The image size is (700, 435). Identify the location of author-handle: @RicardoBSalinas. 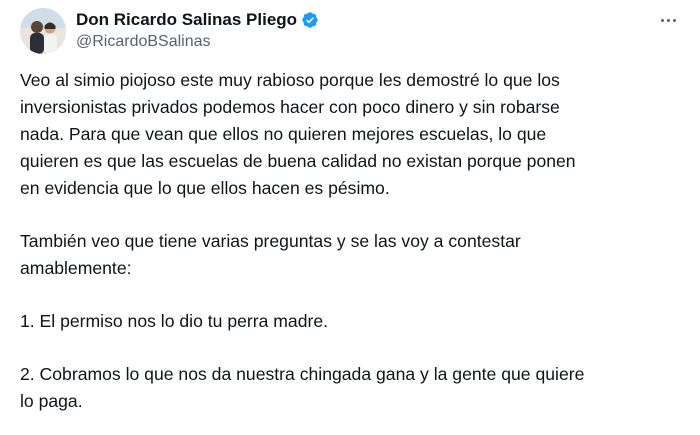
(197, 42).